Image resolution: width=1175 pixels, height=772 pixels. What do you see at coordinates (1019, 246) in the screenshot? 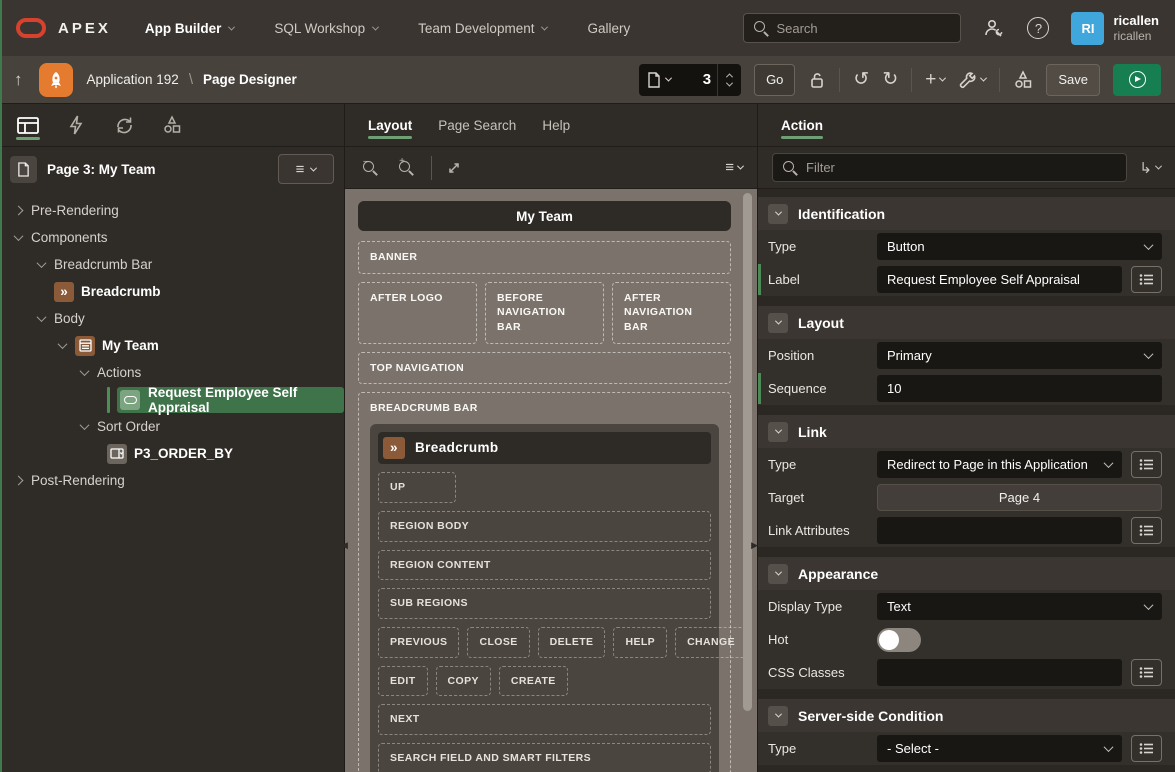
I see `type-select: Button` at bounding box center [1019, 246].